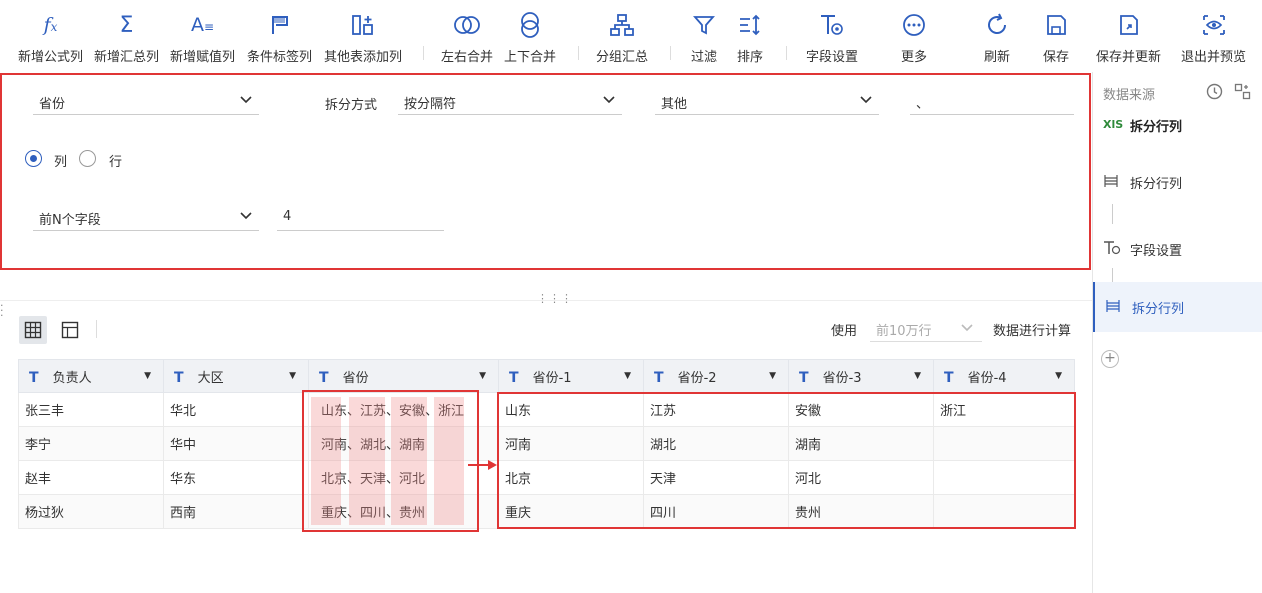 The width and height of the screenshot is (1262, 593). What do you see at coordinates (622, 25) in the screenshot?
I see `group-icon` at bounding box center [622, 25].